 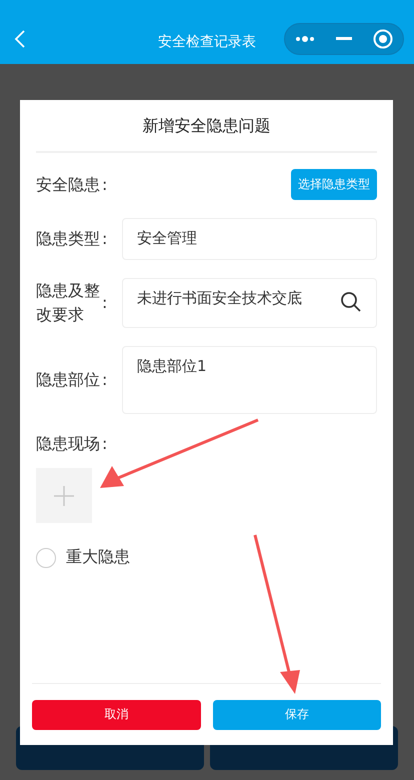 What do you see at coordinates (20, 39) in the screenshot?
I see `back-icon` at bounding box center [20, 39].